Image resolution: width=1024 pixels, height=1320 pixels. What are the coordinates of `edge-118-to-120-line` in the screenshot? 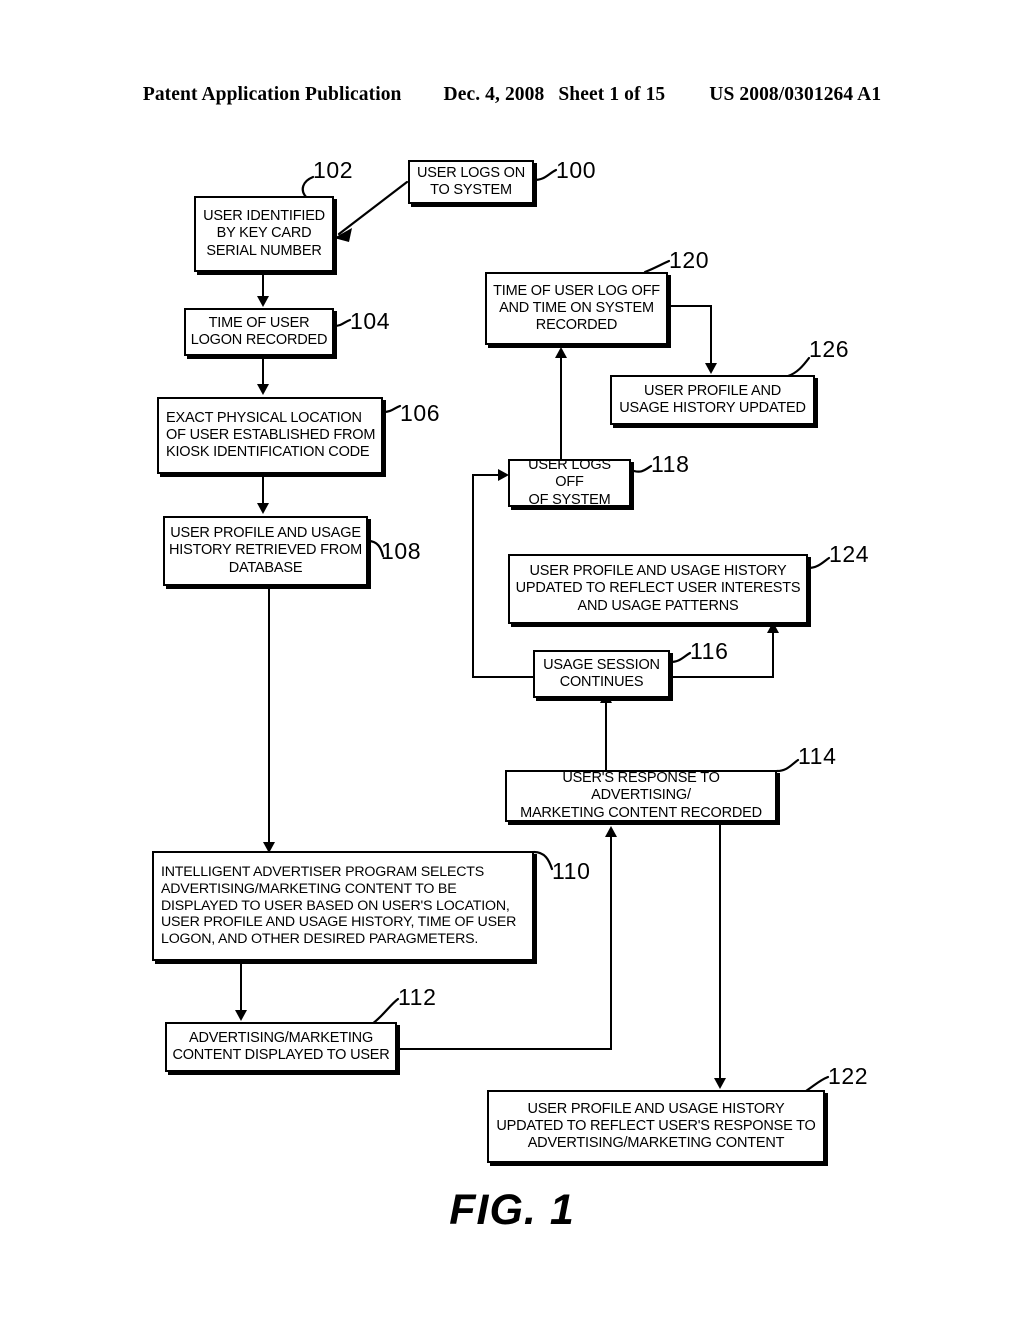 It's located at (561, 408).